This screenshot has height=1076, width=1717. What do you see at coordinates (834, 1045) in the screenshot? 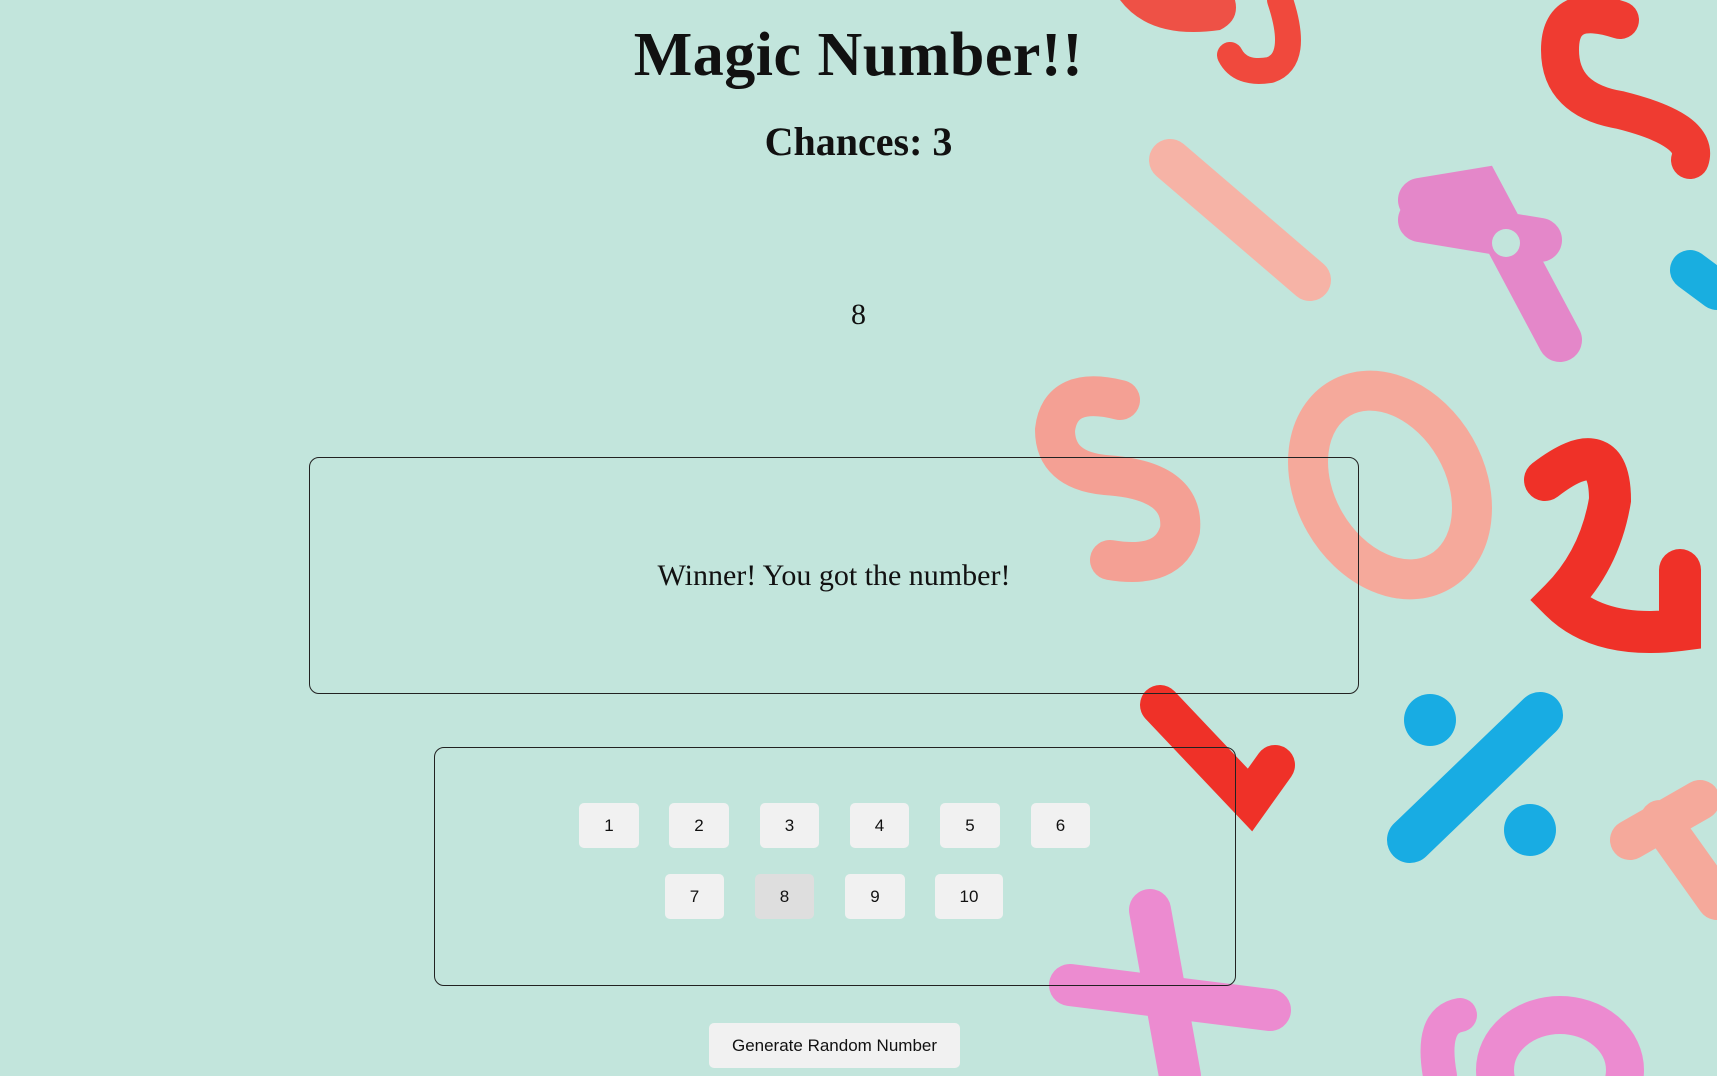
I see `generate-random-number-button: Generate Random Number` at bounding box center [834, 1045].